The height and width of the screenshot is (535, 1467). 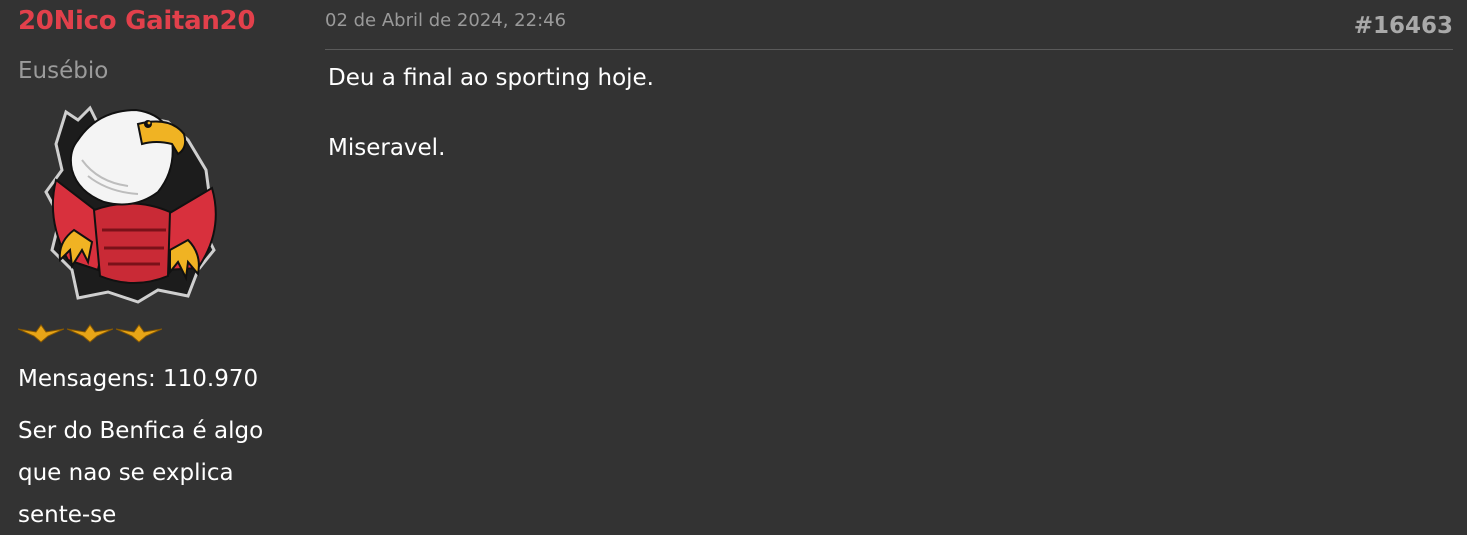 I want to click on author-username: 20Nico Gaitan20, so click(x=136, y=21).